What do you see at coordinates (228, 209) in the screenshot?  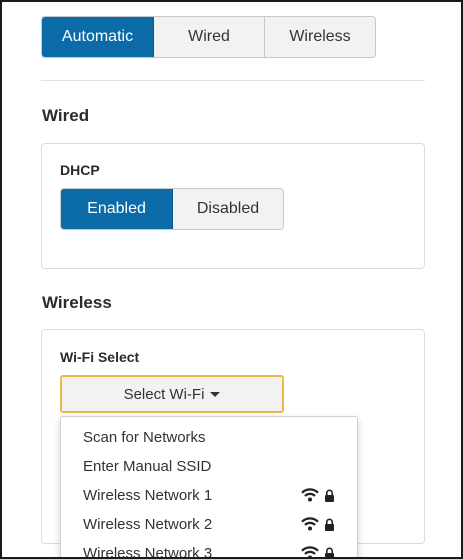 I see `dhcp-disabled-button: Disabled` at bounding box center [228, 209].